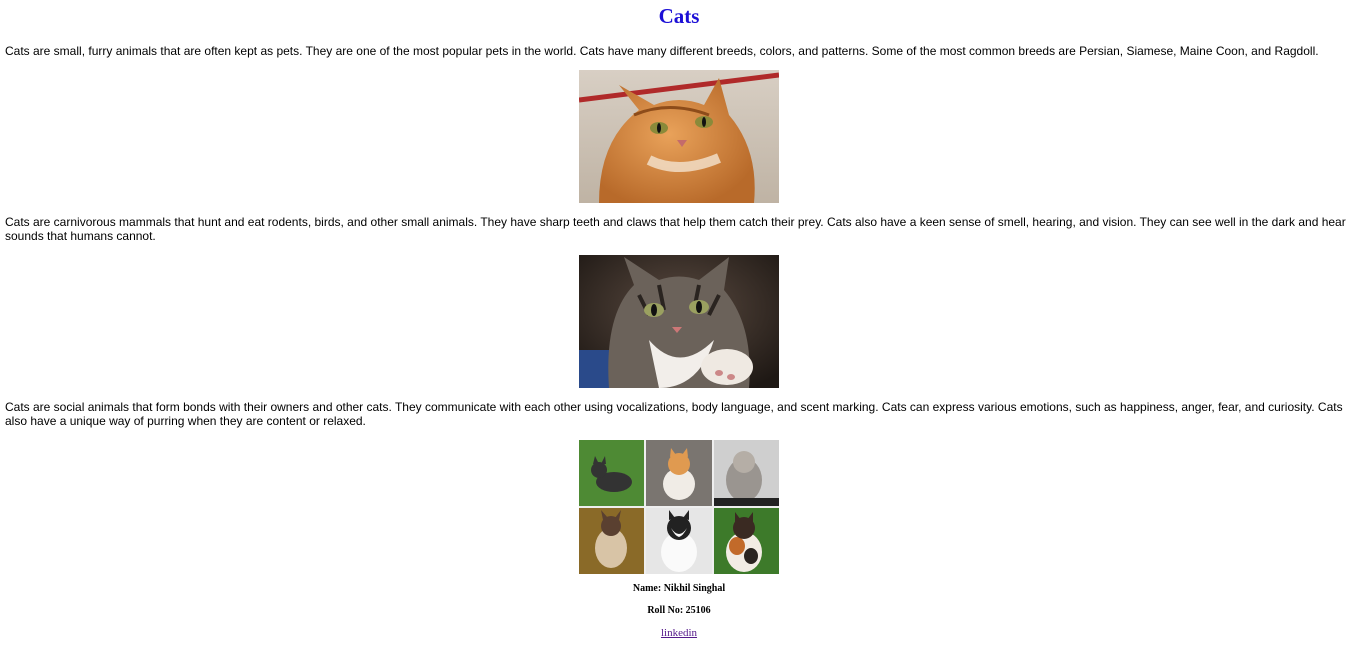 Image resolution: width=1358 pixels, height=646 pixels. What do you see at coordinates (679, 610) in the screenshot?
I see `roll-number: Roll No: 25106` at bounding box center [679, 610].